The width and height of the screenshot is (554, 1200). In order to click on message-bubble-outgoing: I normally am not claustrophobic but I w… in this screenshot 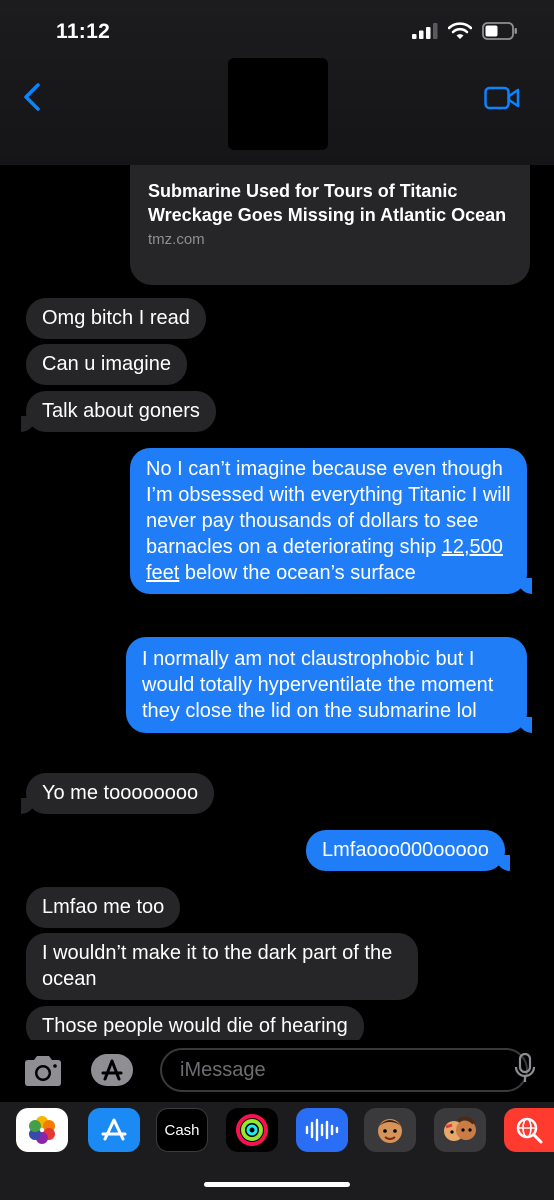, I will do `click(329, 685)`.